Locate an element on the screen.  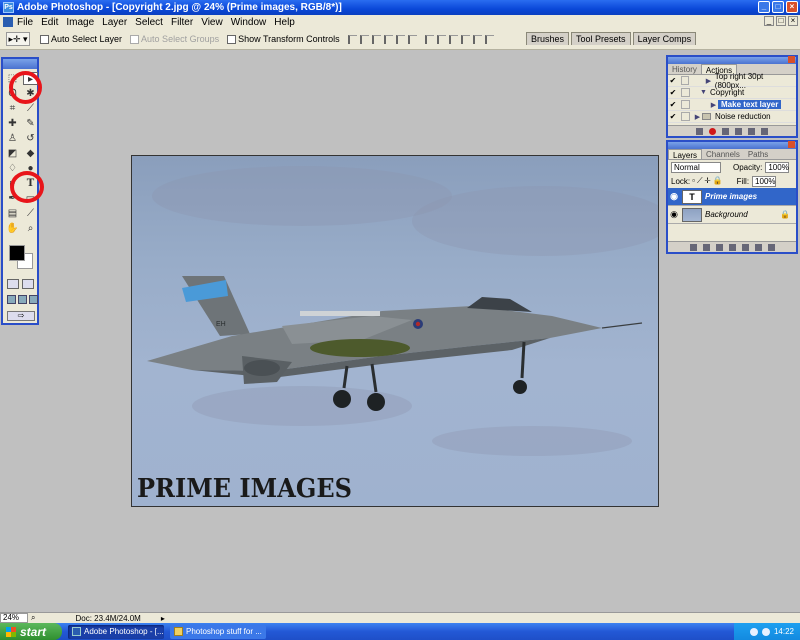
layers-panel-header is located at coordinates (732, 145).